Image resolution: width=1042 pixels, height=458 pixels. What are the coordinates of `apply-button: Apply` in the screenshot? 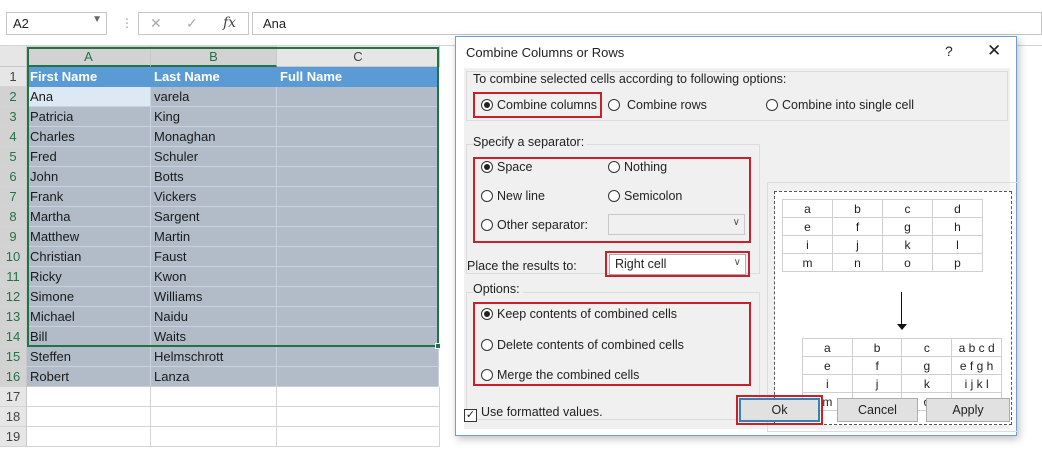 It's located at (968, 410).